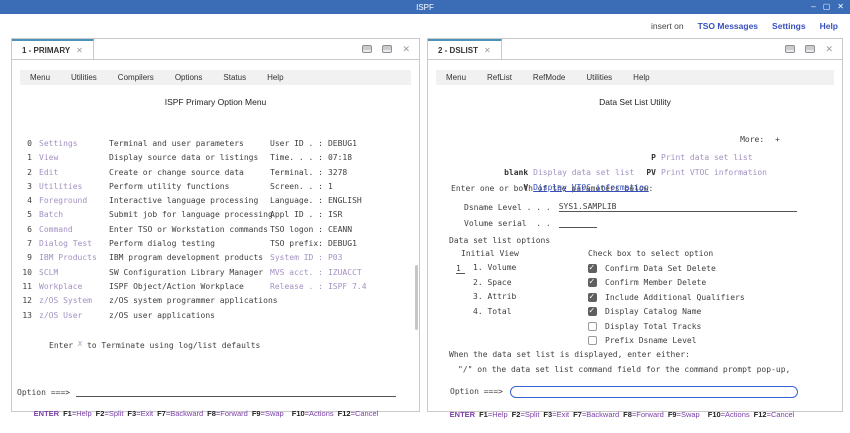  Describe the element at coordinates (74, 316) in the screenshot. I see `option-label-zos-user: z/OS User` at that location.